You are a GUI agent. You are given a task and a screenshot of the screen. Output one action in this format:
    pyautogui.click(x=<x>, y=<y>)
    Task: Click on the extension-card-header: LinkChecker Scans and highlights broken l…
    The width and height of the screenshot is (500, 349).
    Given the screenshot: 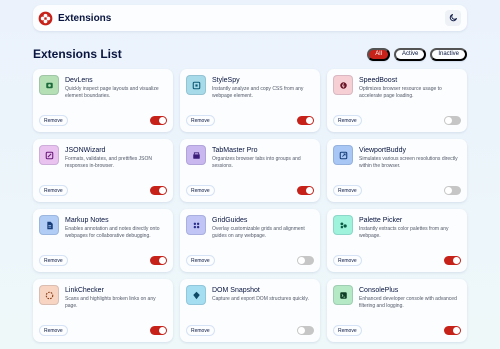 What is the action you would take?
    pyautogui.click(x=103, y=297)
    